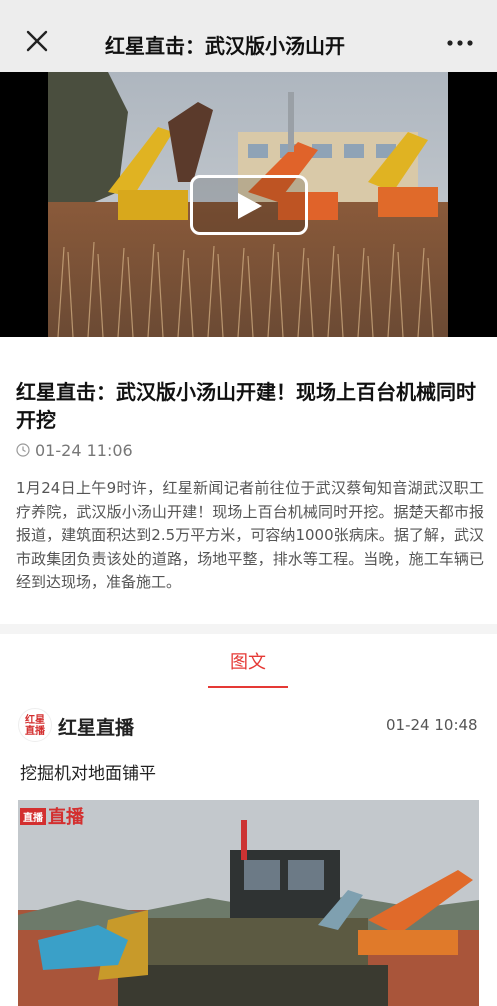 The width and height of the screenshot is (497, 1006). I want to click on source-avatar: 红星直播, so click(35, 725).